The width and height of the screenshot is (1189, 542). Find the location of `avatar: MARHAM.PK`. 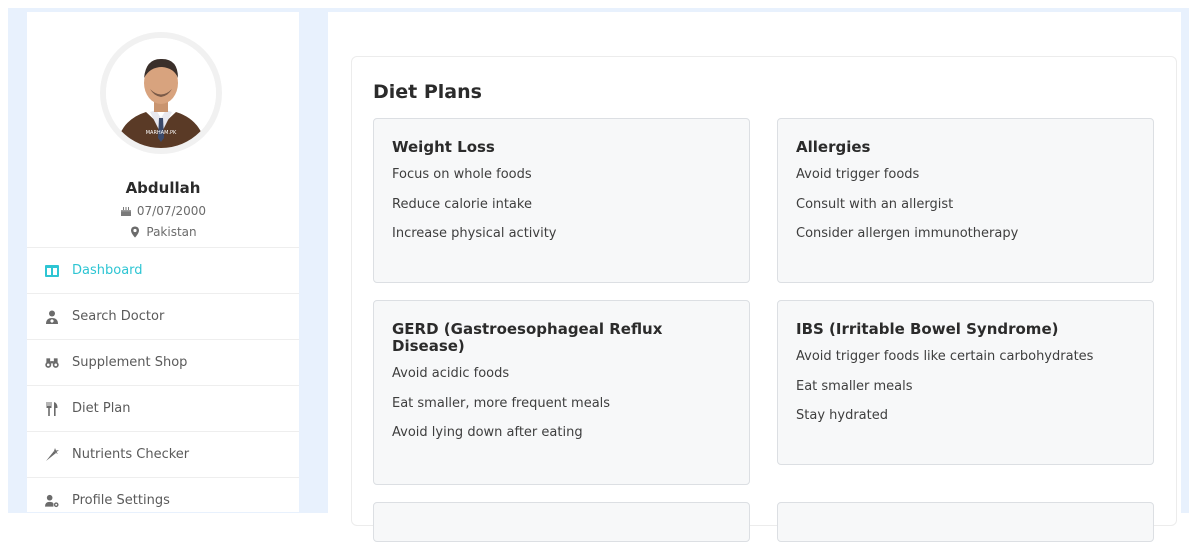

avatar: MARHAM.PK is located at coordinates (161, 93).